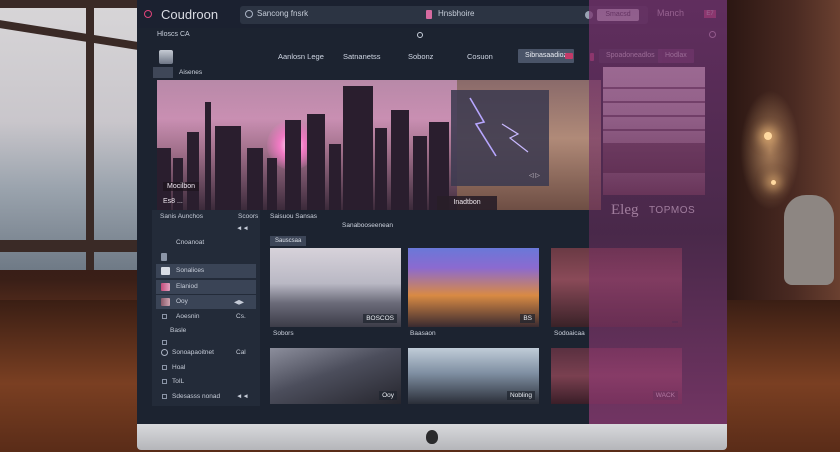 Image resolution: width=840 pixels, height=452 pixels. Describe the element at coordinates (163, 72) in the screenshot. I see `tab-active` at that location.